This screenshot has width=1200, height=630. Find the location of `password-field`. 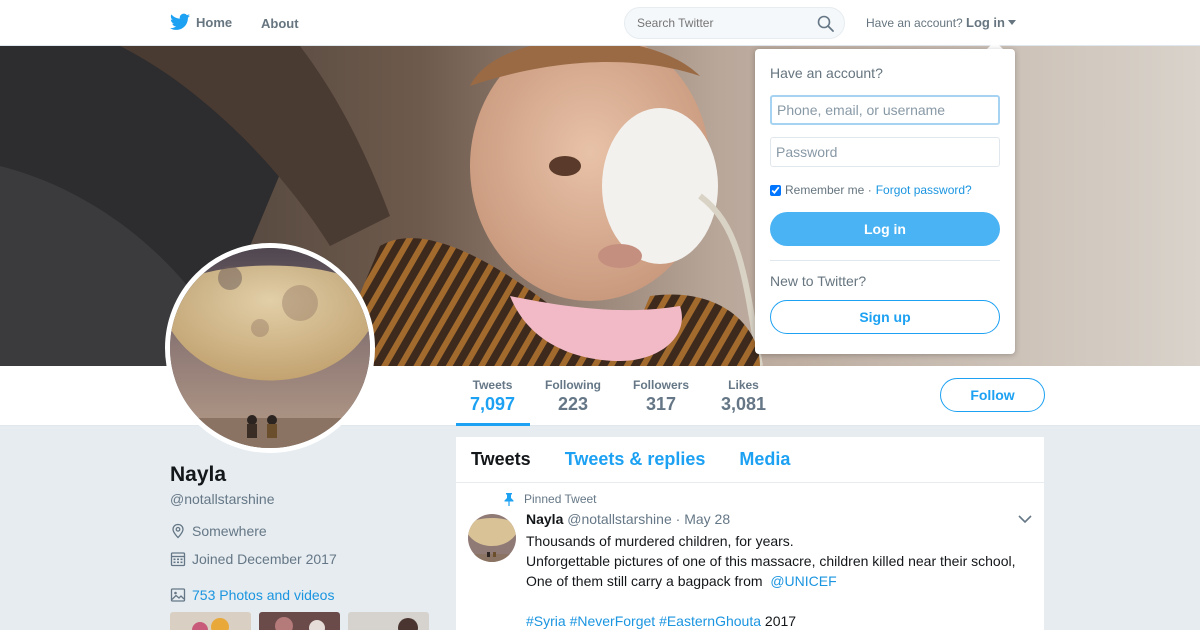

password-field is located at coordinates (885, 152).